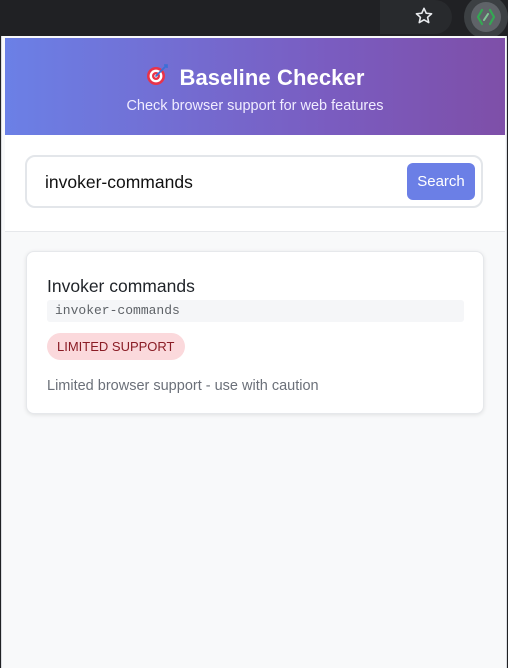 The image size is (508, 668). What do you see at coordinates (254, 19) in the screenshot?
I see `browser-toolbar` at bounding box center [254, 19].